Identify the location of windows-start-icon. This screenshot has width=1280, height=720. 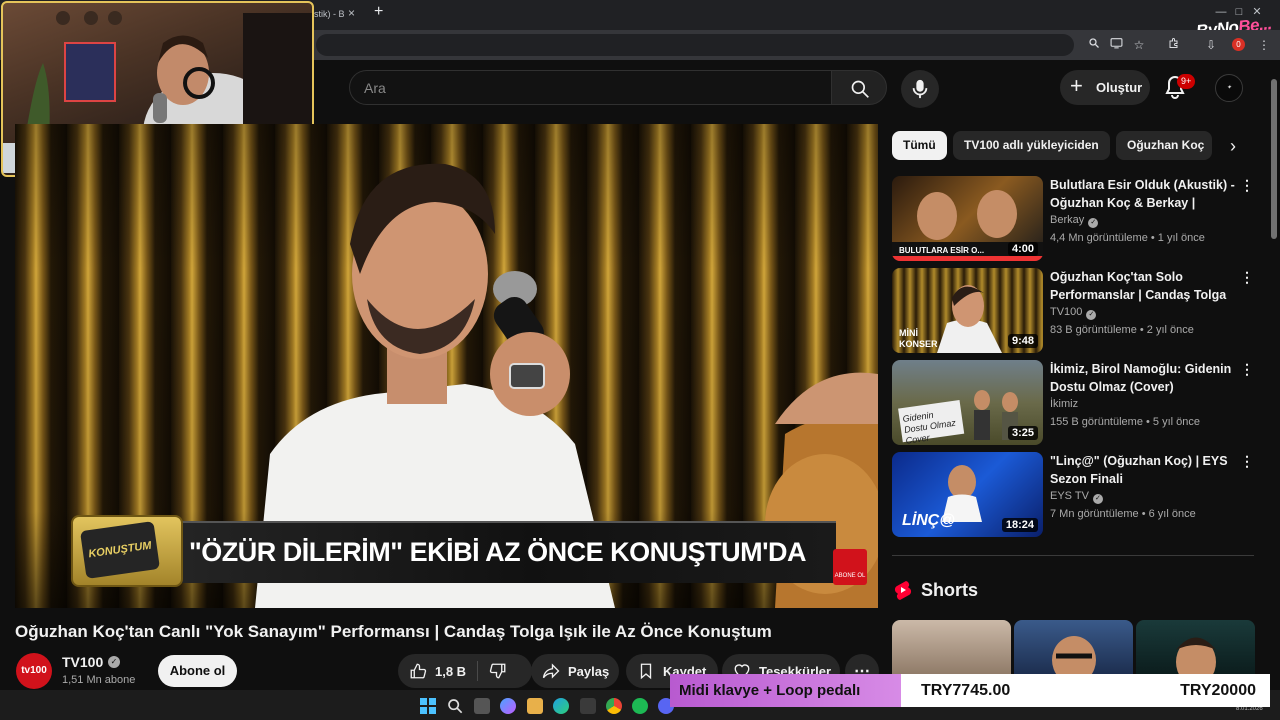
(428, 706).